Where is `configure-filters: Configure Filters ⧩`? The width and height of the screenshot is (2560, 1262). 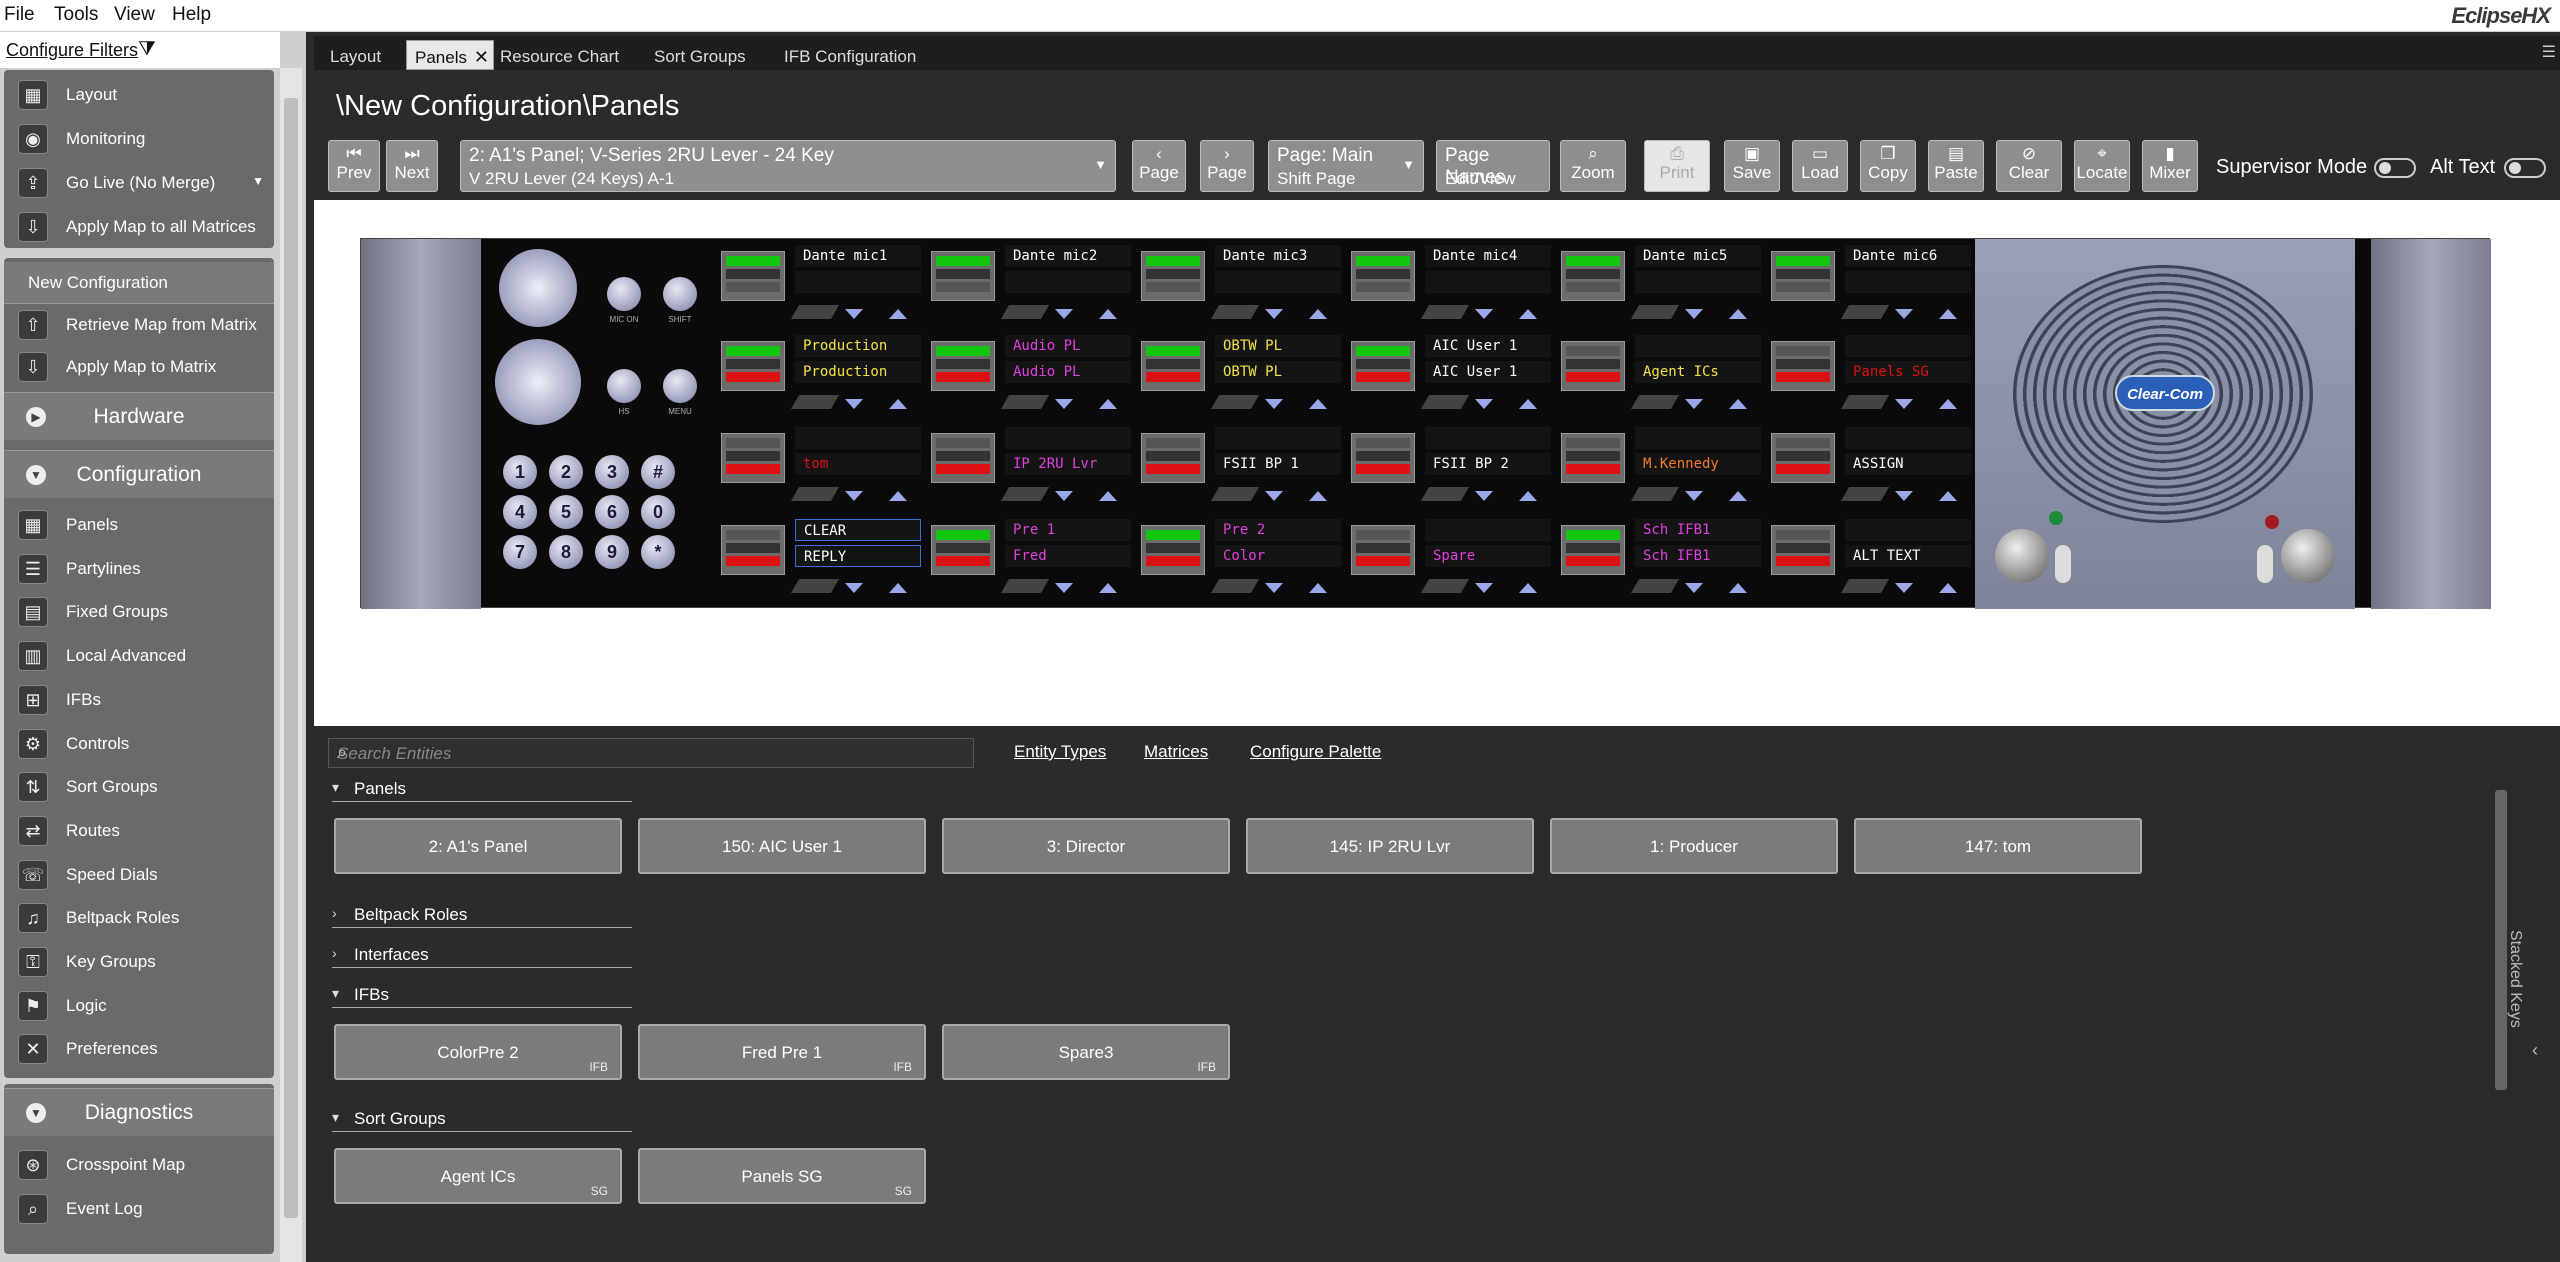 configure-filters: Configure Filters ⧩ is located at coordinates (140, 50).